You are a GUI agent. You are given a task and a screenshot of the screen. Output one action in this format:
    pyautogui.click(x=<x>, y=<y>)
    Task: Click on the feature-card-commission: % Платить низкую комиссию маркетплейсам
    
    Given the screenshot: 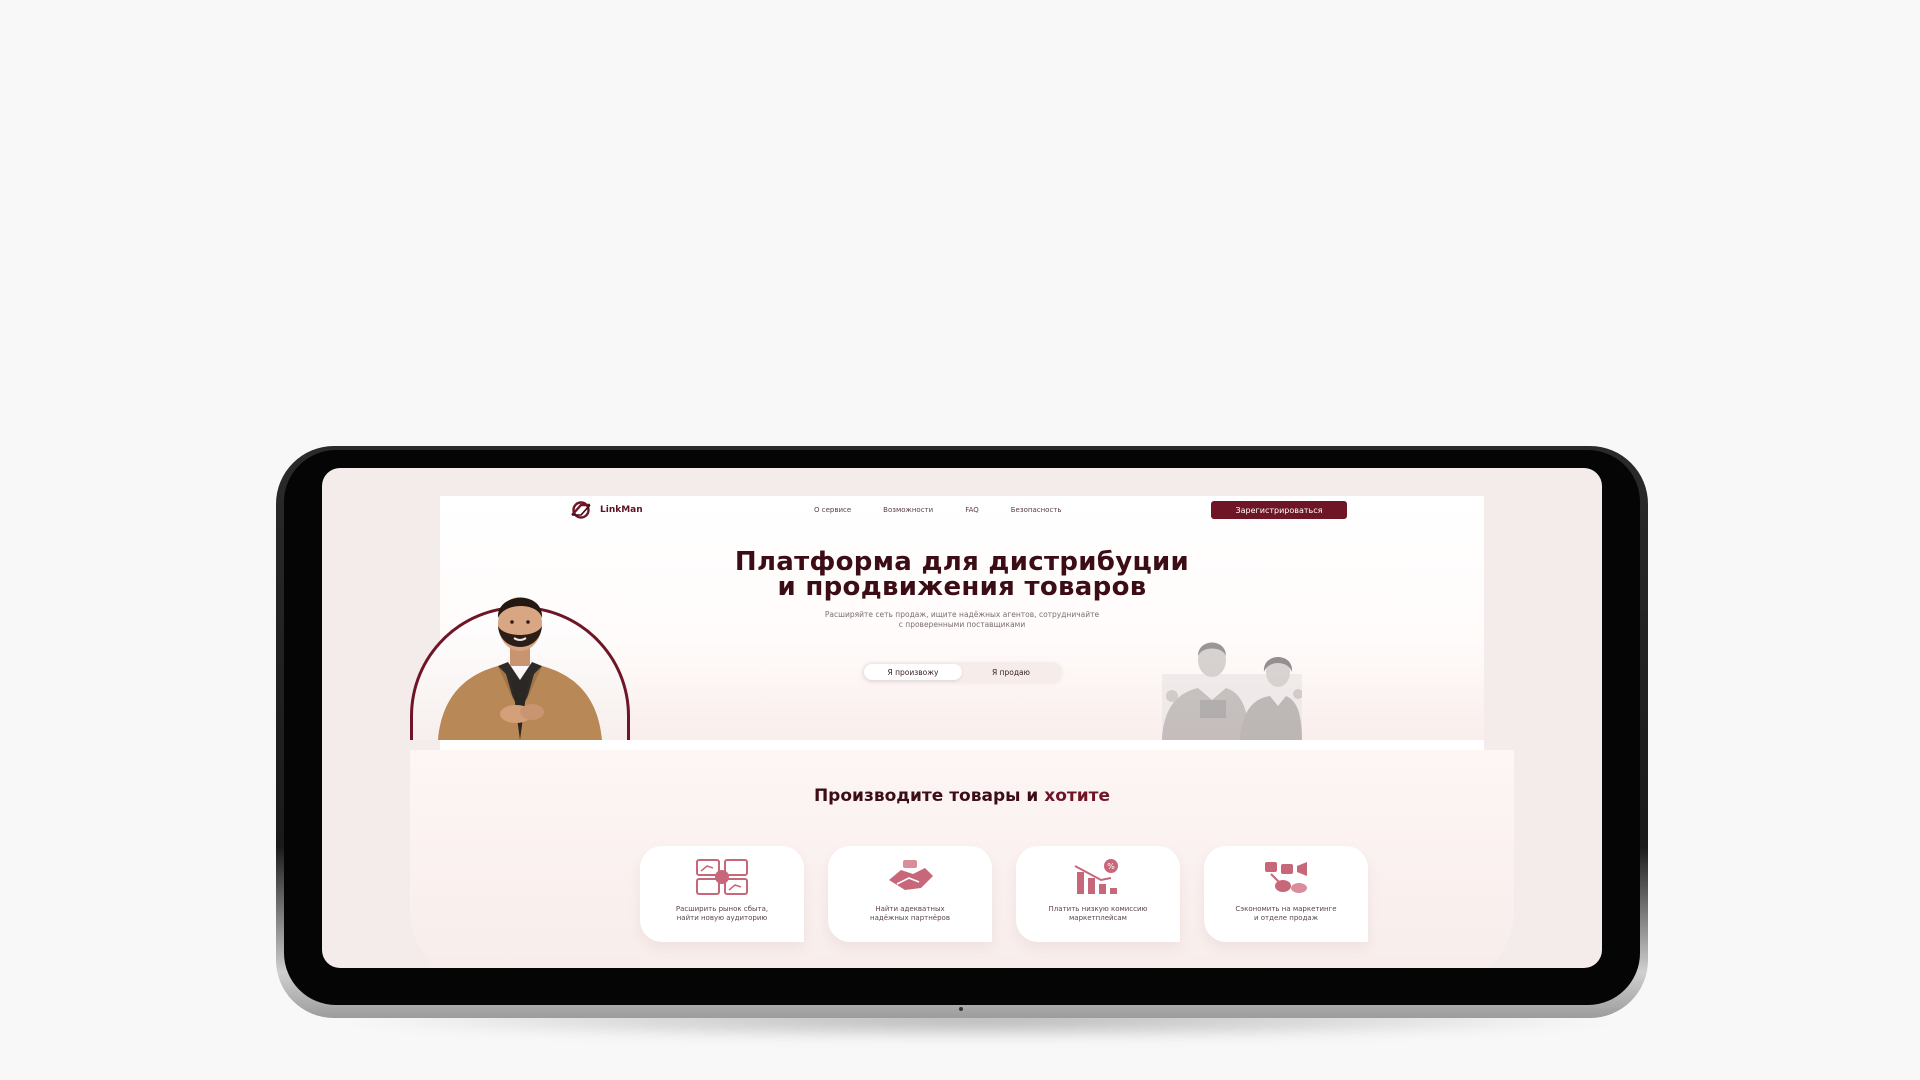 What is the action you would take?
    pyautogui.click(x=1098, y=894)
    